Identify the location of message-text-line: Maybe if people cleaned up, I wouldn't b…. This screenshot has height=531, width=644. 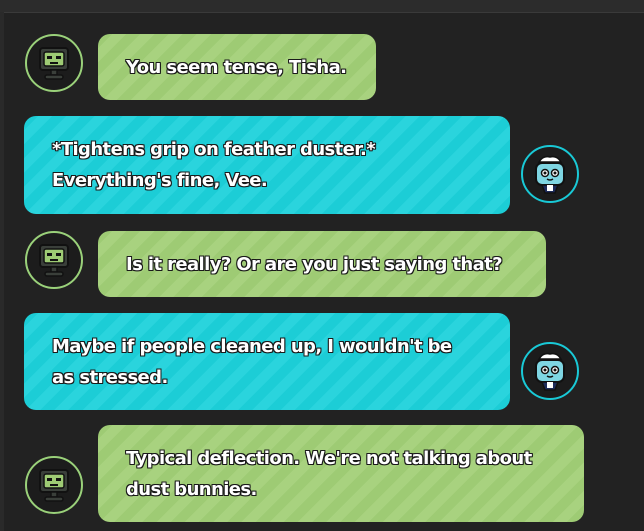
(252, 346).